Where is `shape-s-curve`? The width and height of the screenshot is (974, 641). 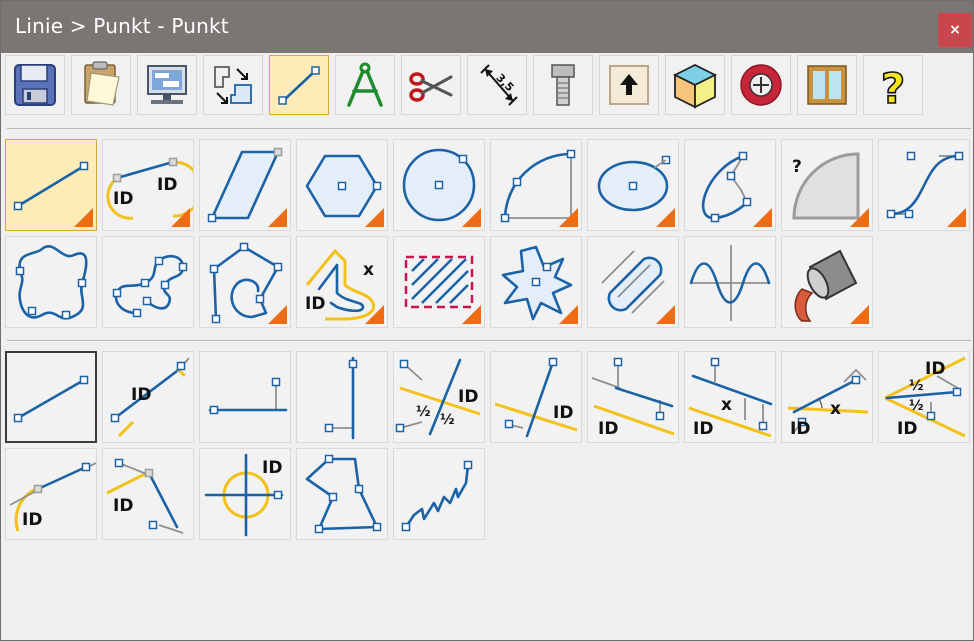 shape-s-curve is located at coordinates (924, 185).